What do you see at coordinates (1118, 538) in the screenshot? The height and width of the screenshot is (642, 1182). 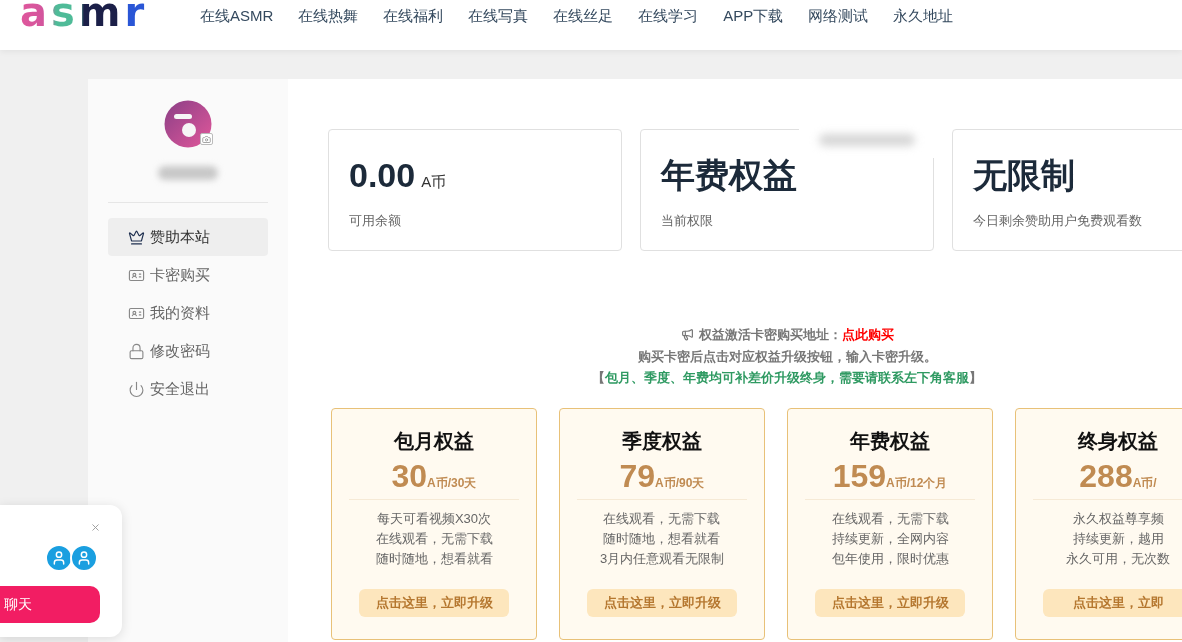 I see `plan-feature: 持续更新，越用` at bounding box center [1118, 538].